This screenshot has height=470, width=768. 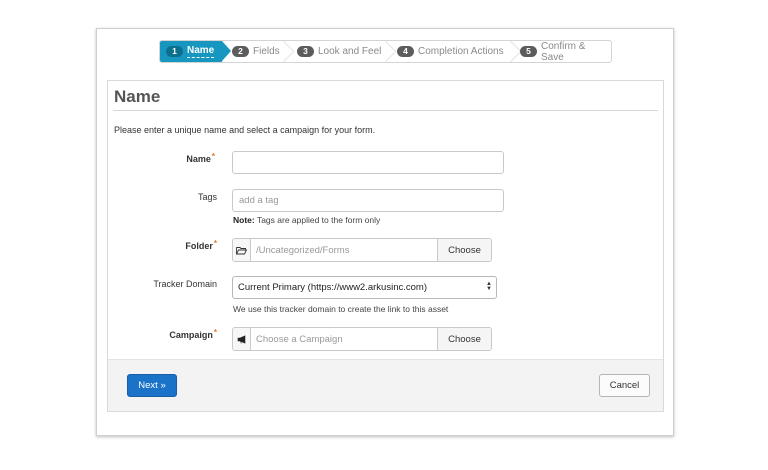 I want to click on tracker-domain-label: Tracker Domain, so click(x=185, y=284).